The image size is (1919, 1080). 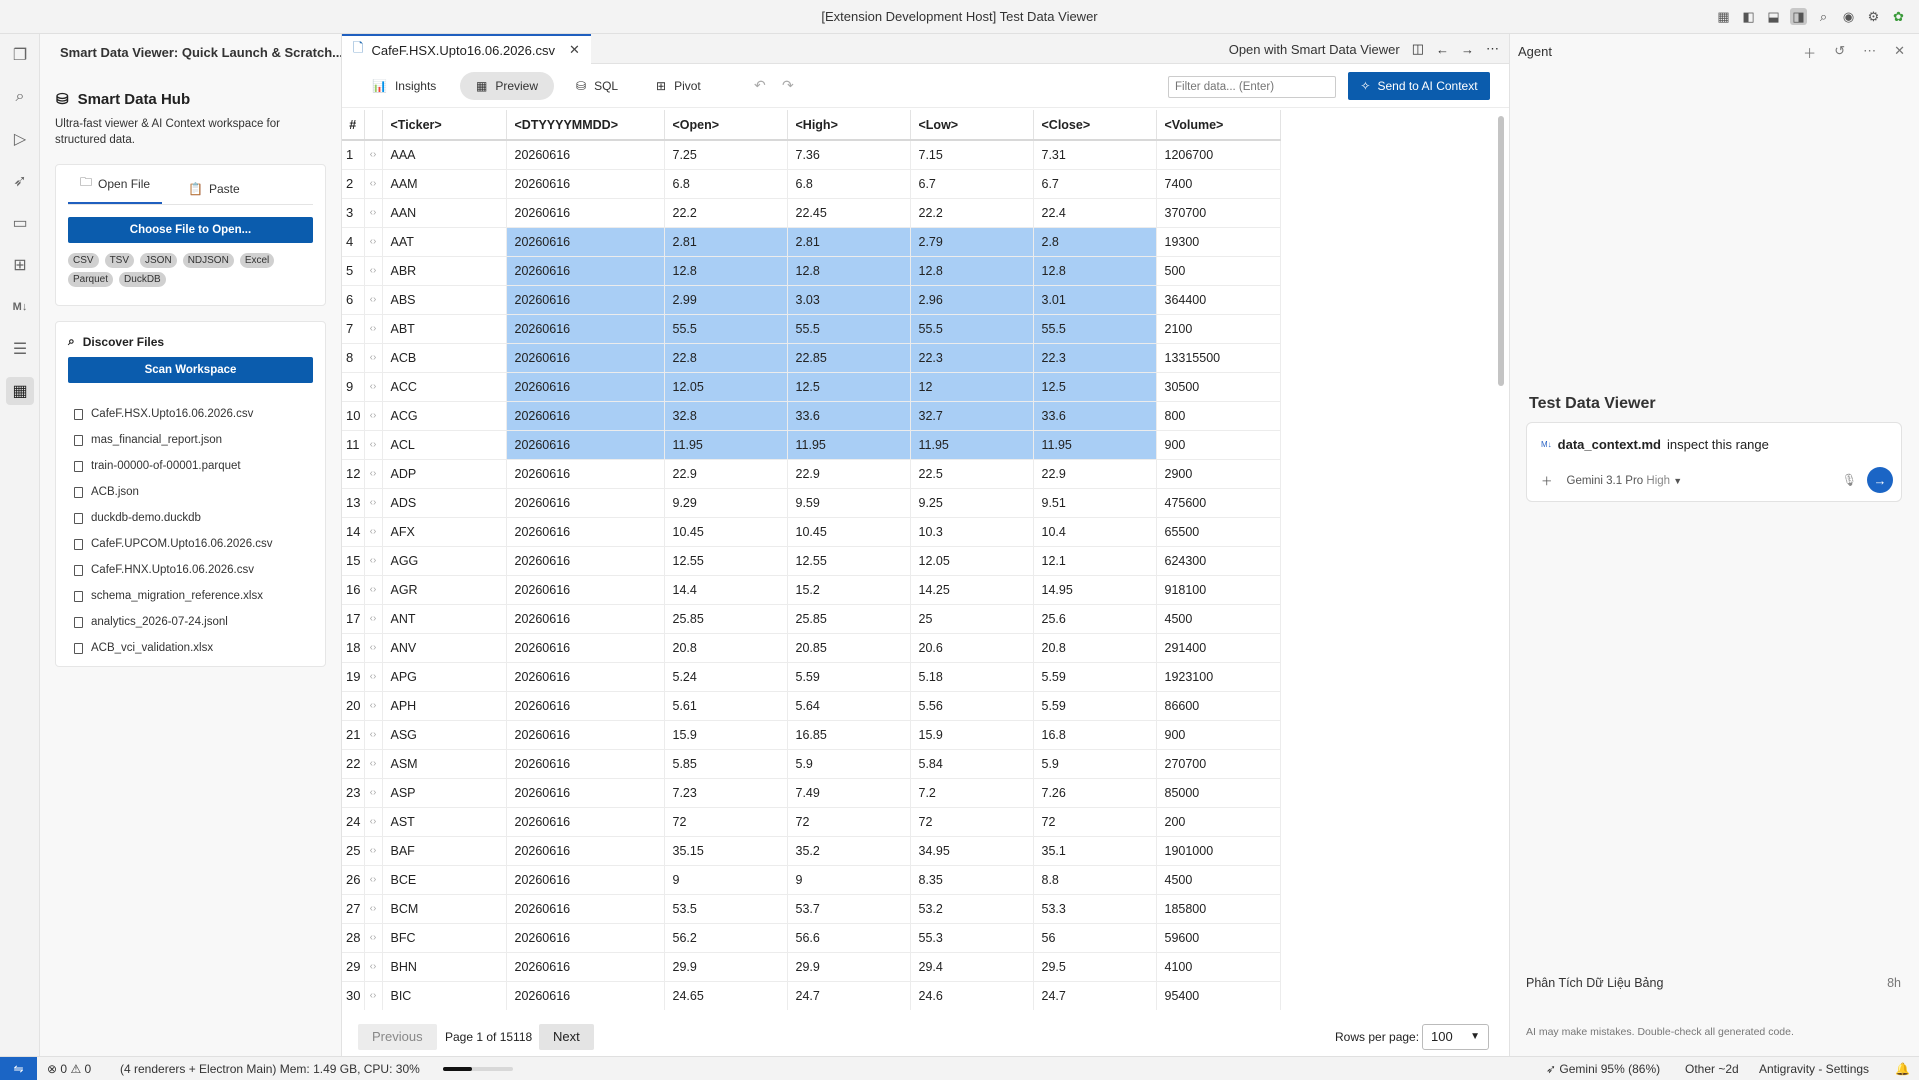 I want to click on file-list-item: ACB_vci_validation.xlsx, so click(x=190, y=648).